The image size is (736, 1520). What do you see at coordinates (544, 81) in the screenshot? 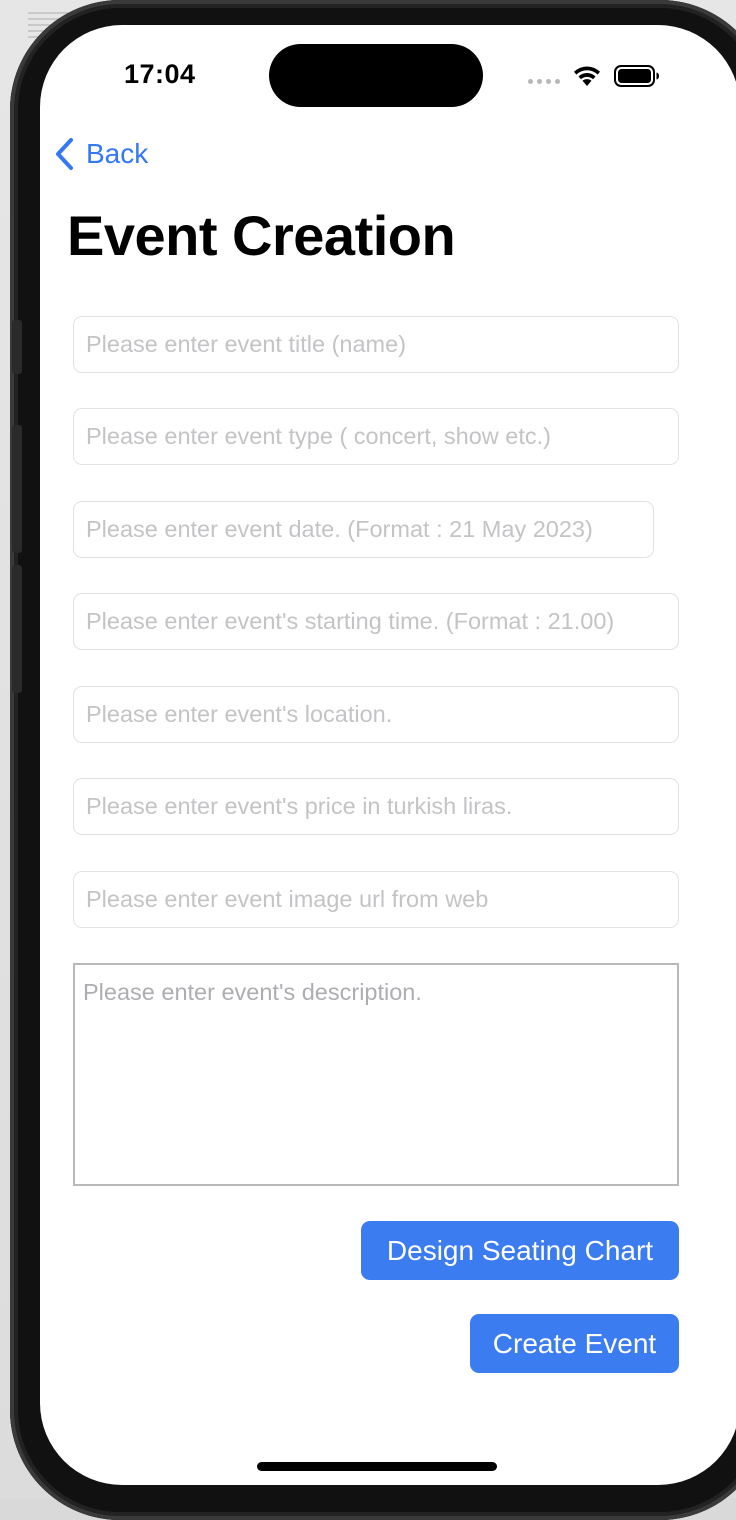
I see `cellular-dots-icon` at bounding box center [544, 81].